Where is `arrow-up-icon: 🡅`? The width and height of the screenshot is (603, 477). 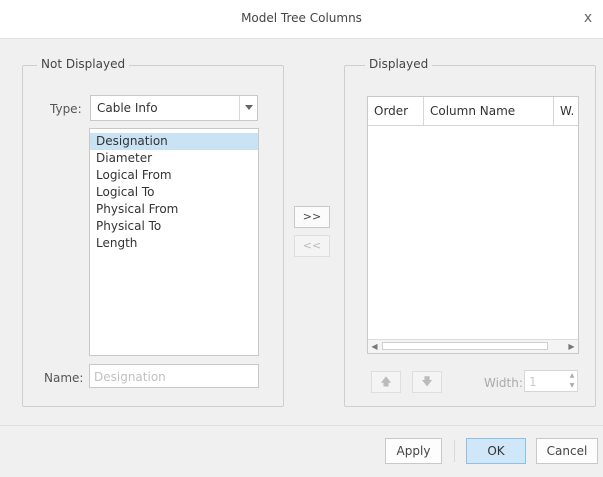
arrow-up-icon: 🡅 is located at coordinates (386, 381).